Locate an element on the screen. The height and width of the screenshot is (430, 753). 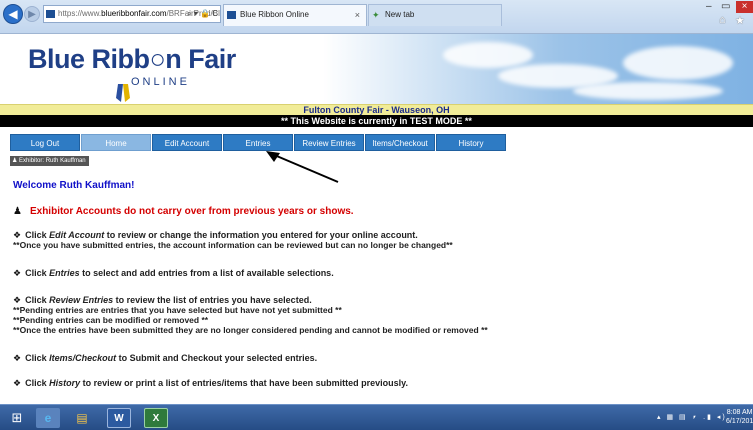
history-link-text: History is located at coordinates (65, 383).